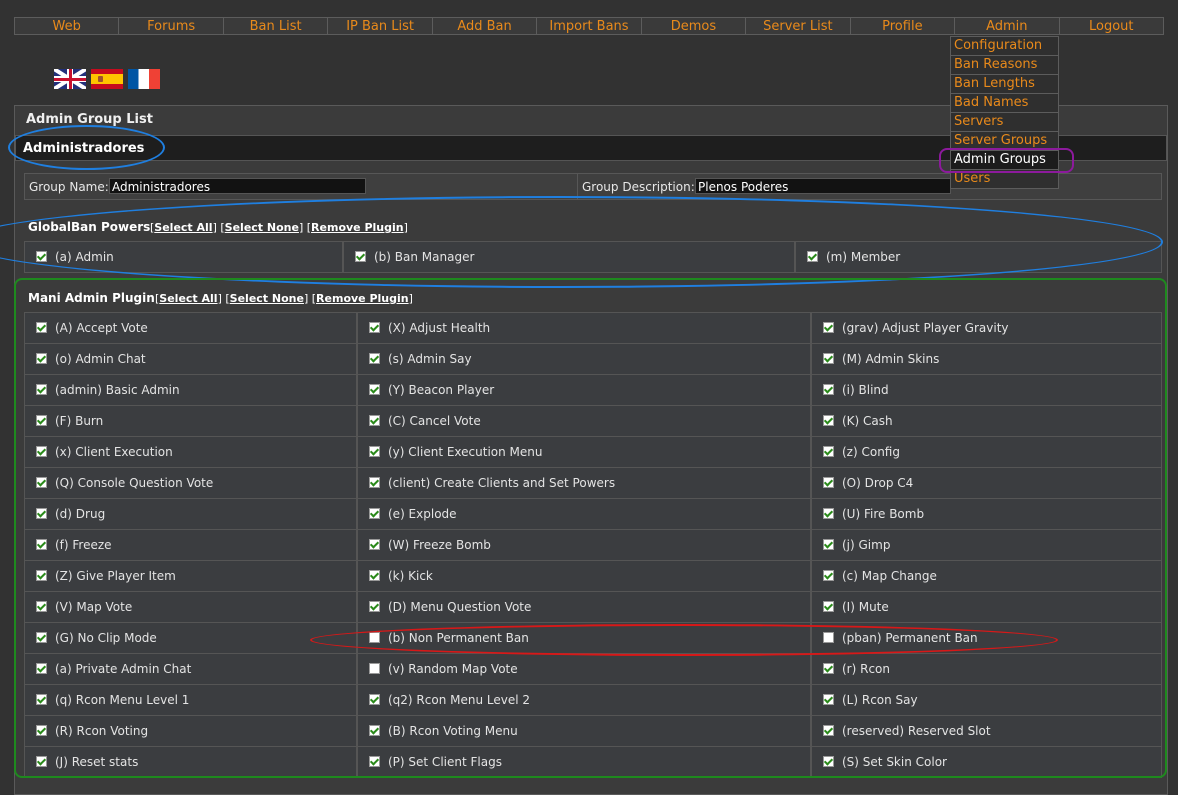  What do you see at coordinates (584, 328) in the screenshot?
I see `permission-cell: (X) Adjust Health` at bounding box center [584, 328].